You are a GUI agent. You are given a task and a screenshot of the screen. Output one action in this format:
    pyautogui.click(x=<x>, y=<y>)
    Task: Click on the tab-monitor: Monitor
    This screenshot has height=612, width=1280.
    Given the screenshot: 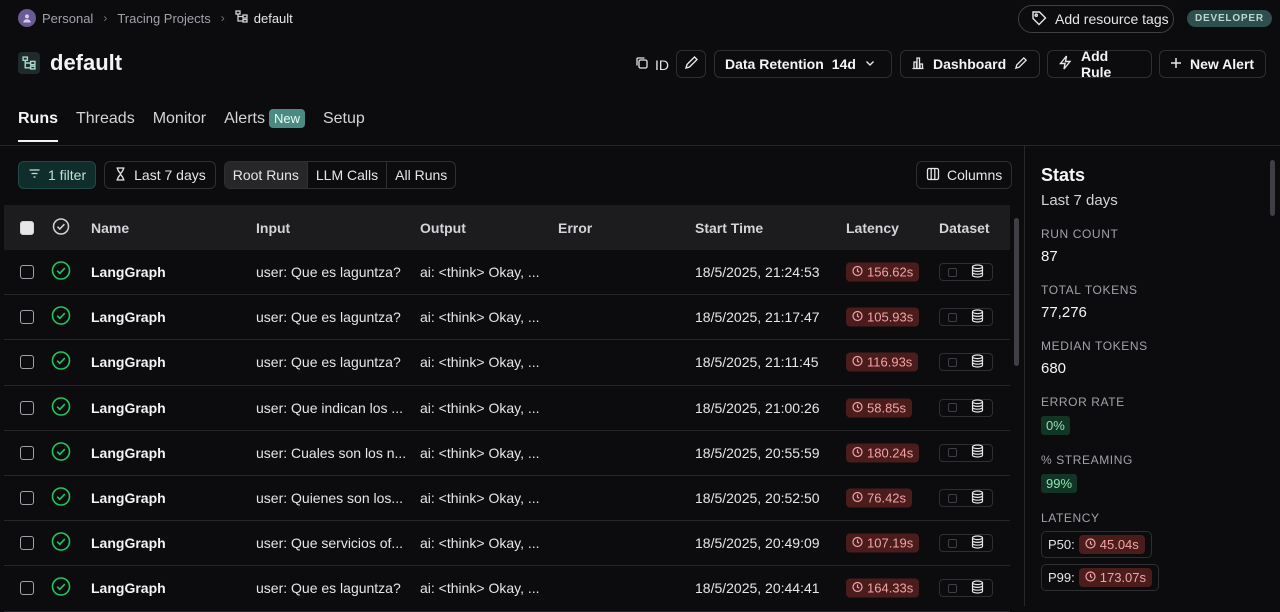 What is the action you would take?
    pyautogui.click(x=179, y=126)
    